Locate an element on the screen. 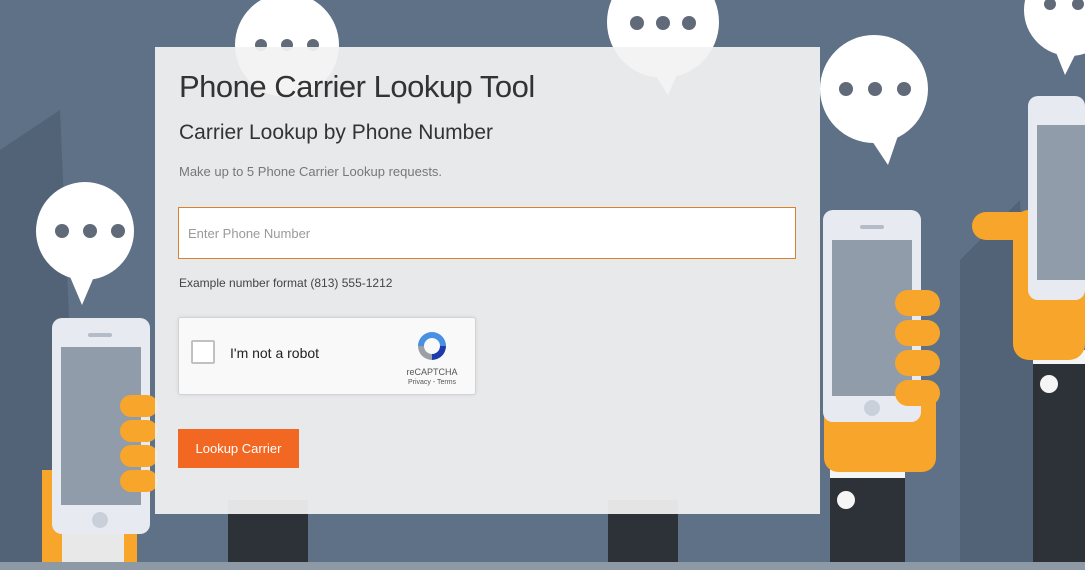  lookup-carrier-button: Lookup Carrier is located at coordinates (238, 448).